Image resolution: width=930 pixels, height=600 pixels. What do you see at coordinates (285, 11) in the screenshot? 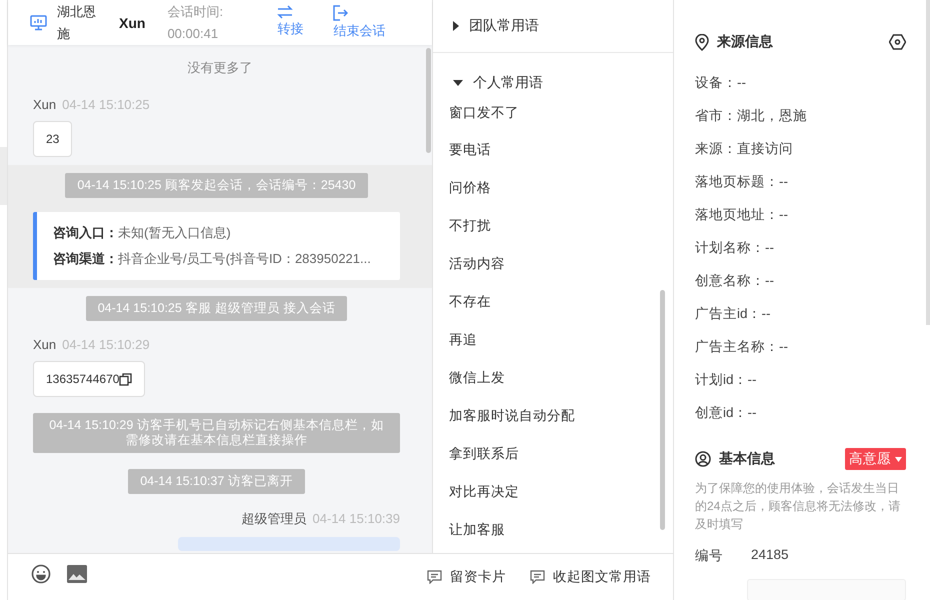
I see `transfer-icon` at bounding box center [285, 11].